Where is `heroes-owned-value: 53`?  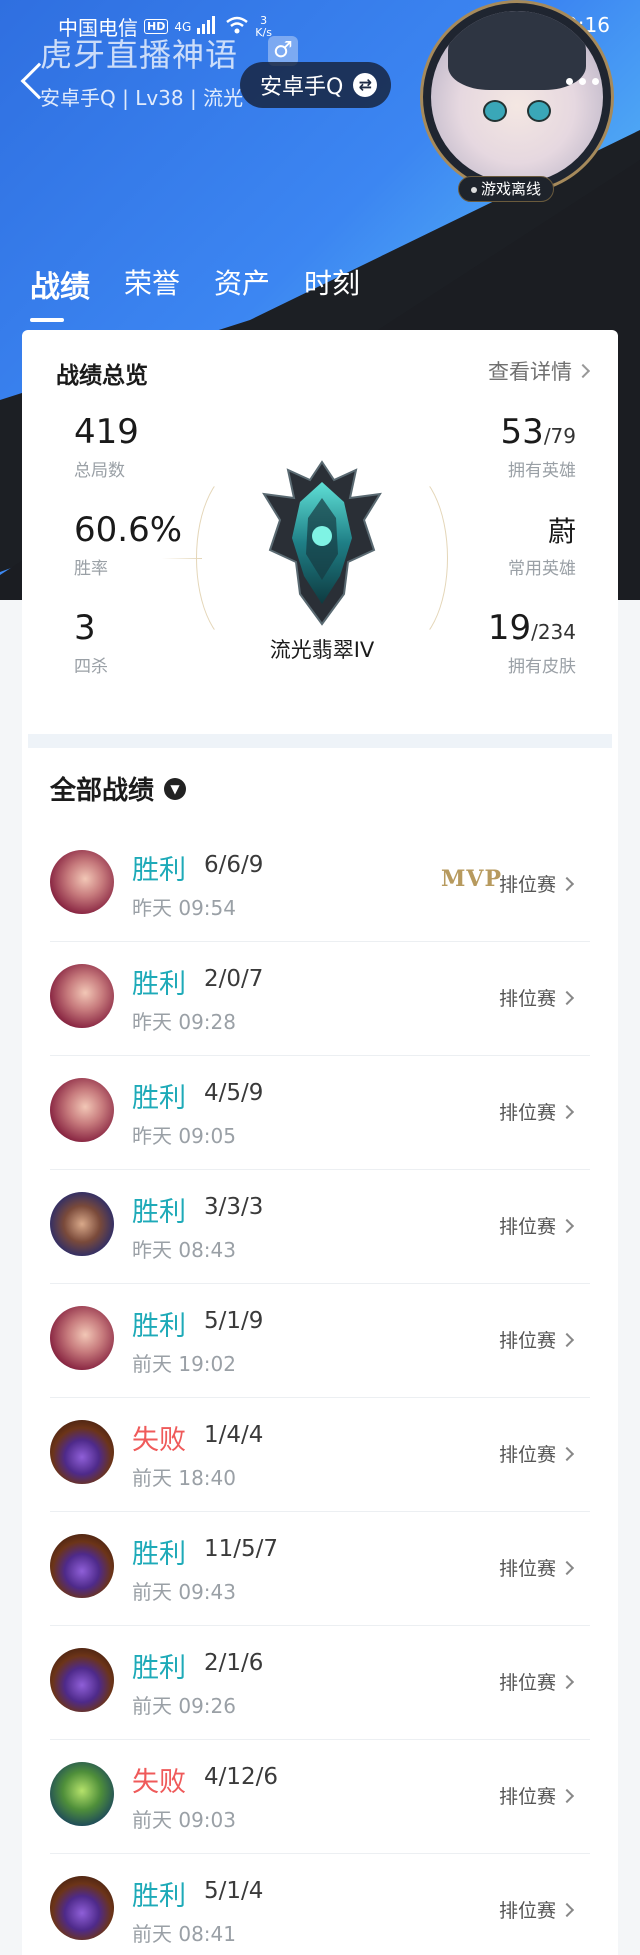 heroes-owned-value: 53 is located at coordinates (522, 432).